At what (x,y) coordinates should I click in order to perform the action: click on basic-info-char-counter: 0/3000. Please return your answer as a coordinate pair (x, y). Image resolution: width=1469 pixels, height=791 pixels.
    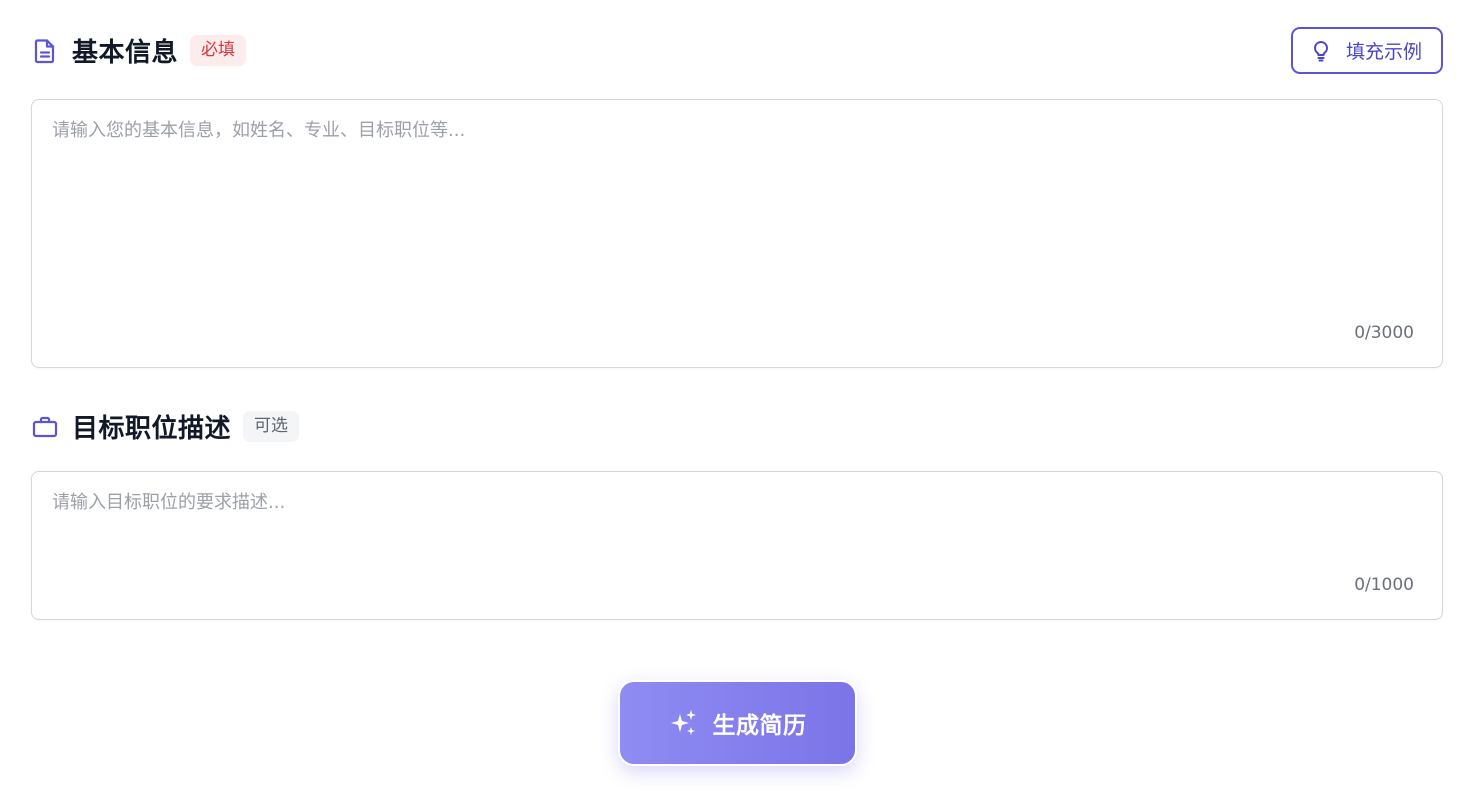
    Looking at the image, I should click on (1384, 333).